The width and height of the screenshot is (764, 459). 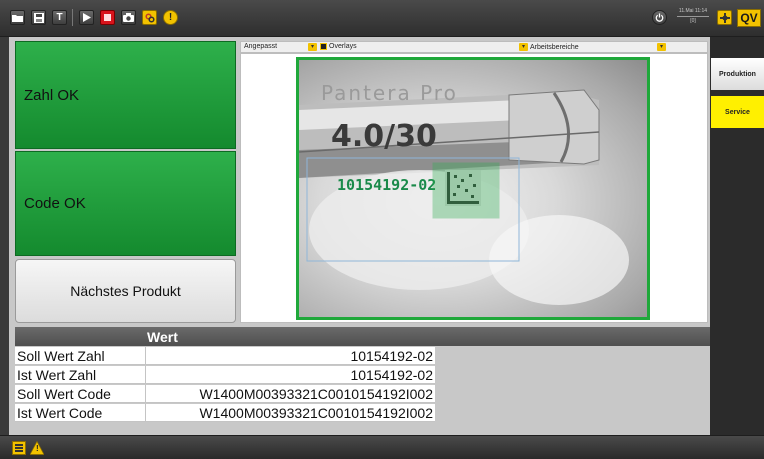 I want to click on warning-mark: !, so click(x=37, y=448).